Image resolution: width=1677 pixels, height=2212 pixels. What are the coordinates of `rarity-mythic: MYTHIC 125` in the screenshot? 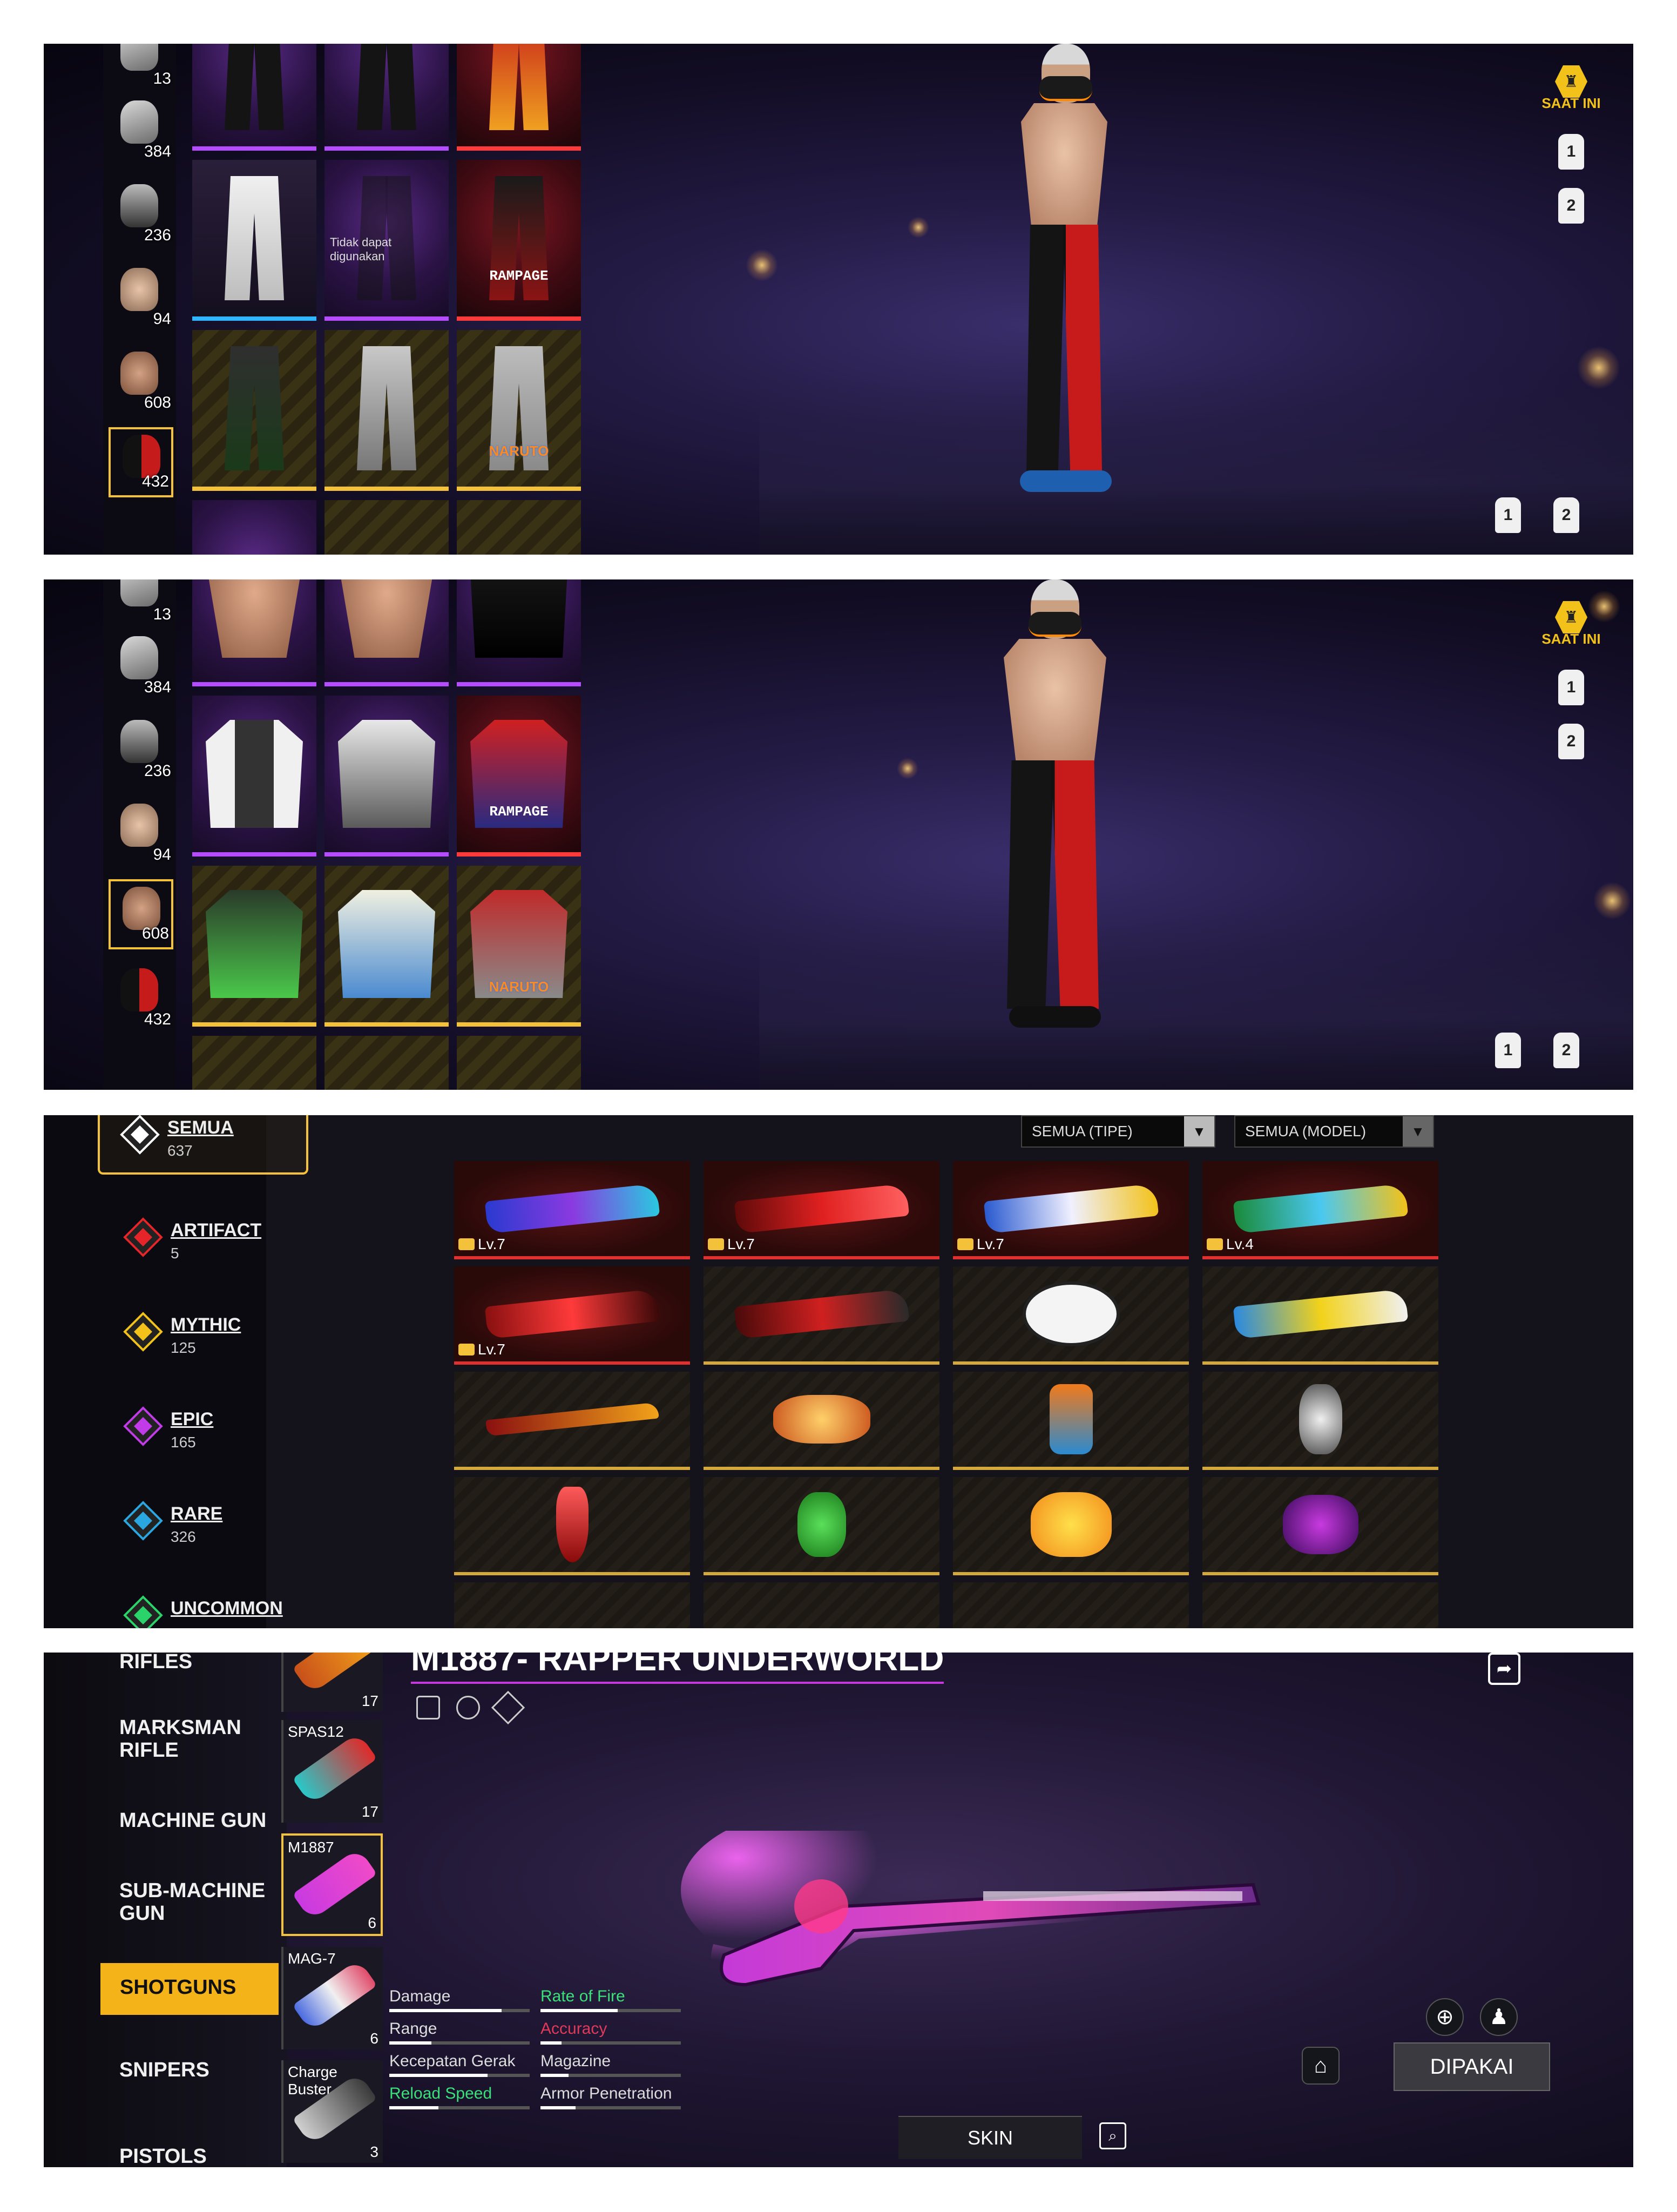 It's located at (208, 1339).